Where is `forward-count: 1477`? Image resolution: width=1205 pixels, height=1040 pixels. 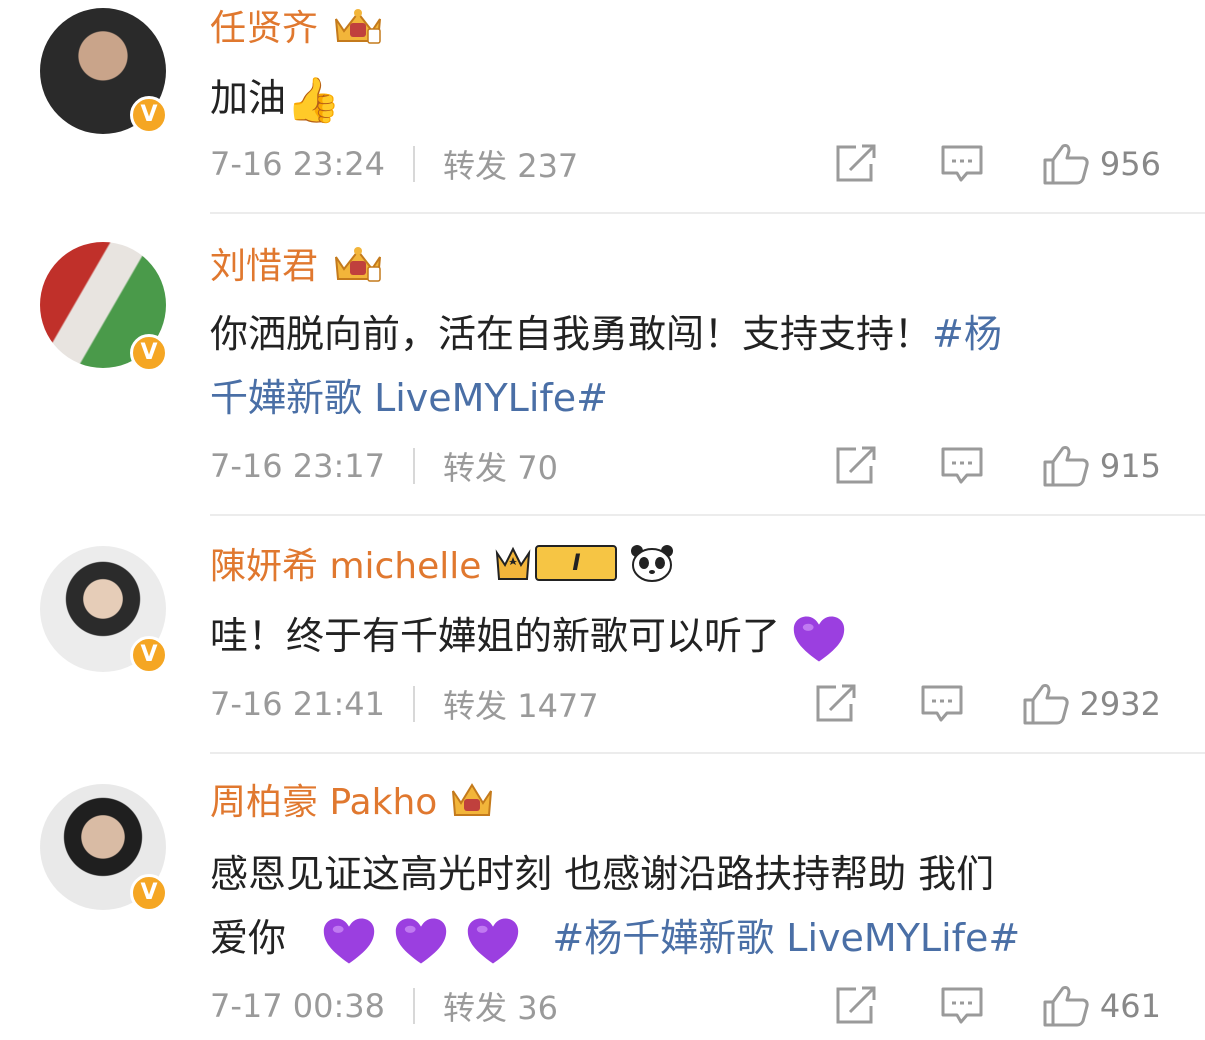
forward-count: 1477 is located at coordinates (558, 706).